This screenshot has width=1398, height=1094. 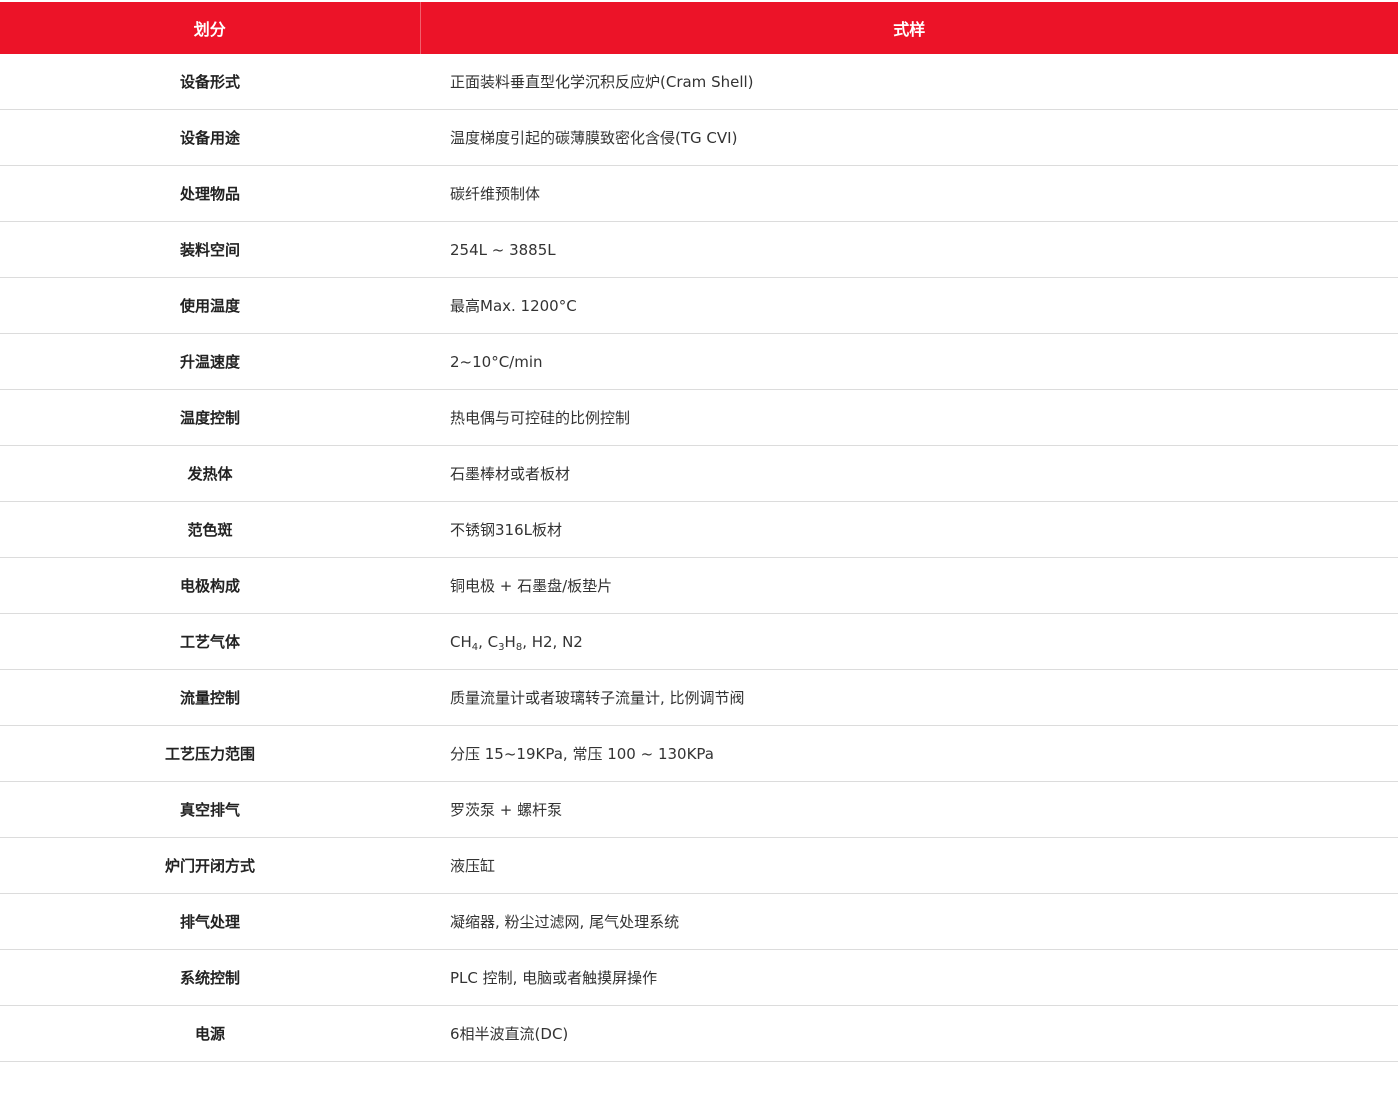 I want to click on table-row: 流量控制 质量流量计或者玻璃转子流量计, 比例调节阀, so click(x=699, y=697).